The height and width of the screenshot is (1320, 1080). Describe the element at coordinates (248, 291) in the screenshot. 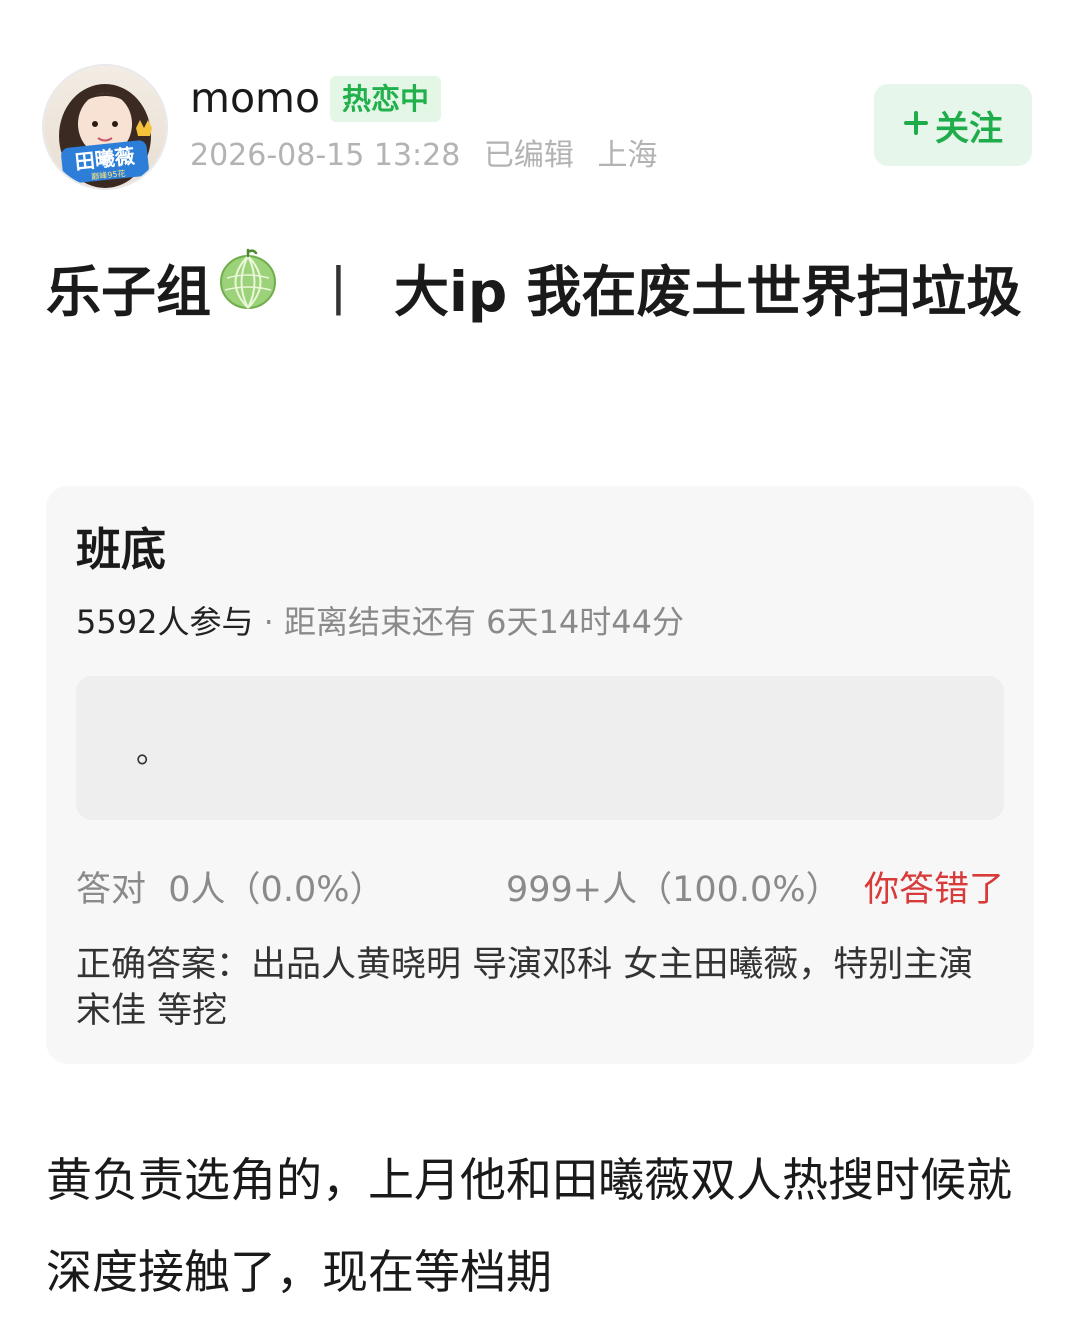

I see `melon-icon` at that location.